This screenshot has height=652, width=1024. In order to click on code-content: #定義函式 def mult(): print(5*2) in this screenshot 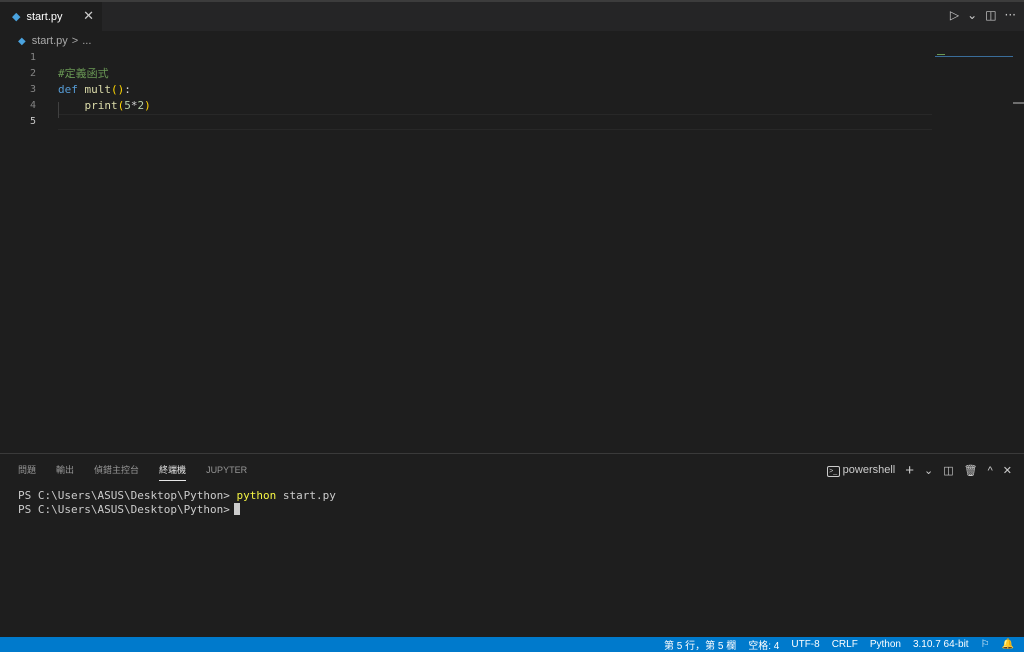, I will do `click(104, 82)`.